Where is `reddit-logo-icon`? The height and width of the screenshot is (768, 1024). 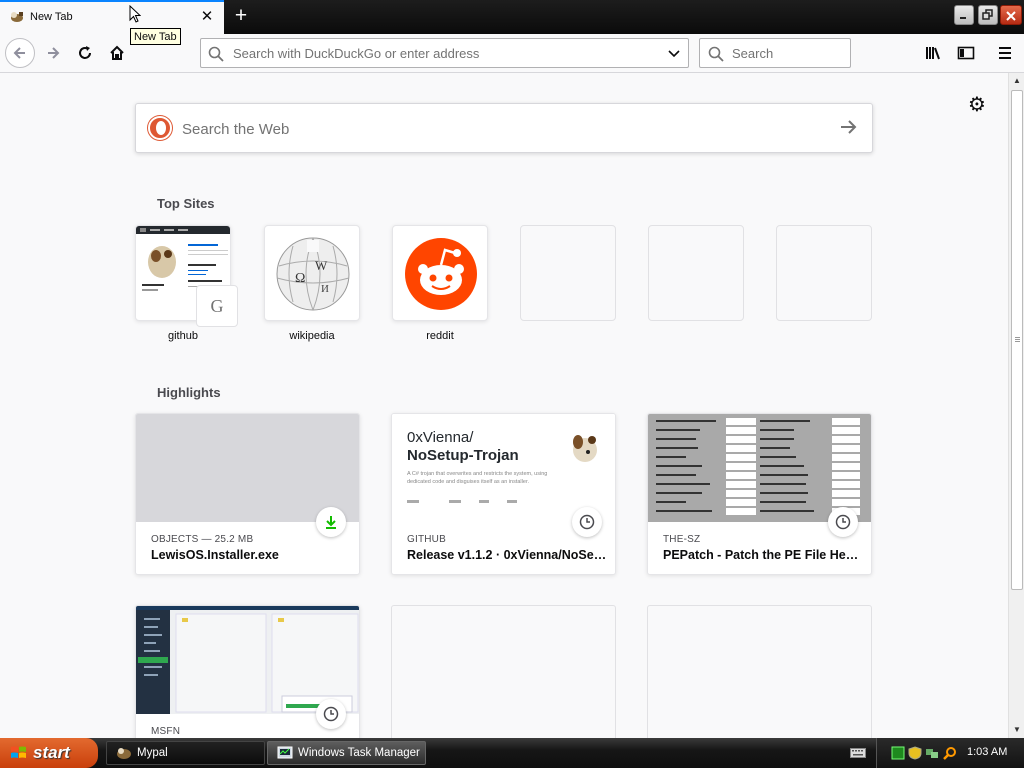
reddit-logo-icon is located at coordinates (441, 274).